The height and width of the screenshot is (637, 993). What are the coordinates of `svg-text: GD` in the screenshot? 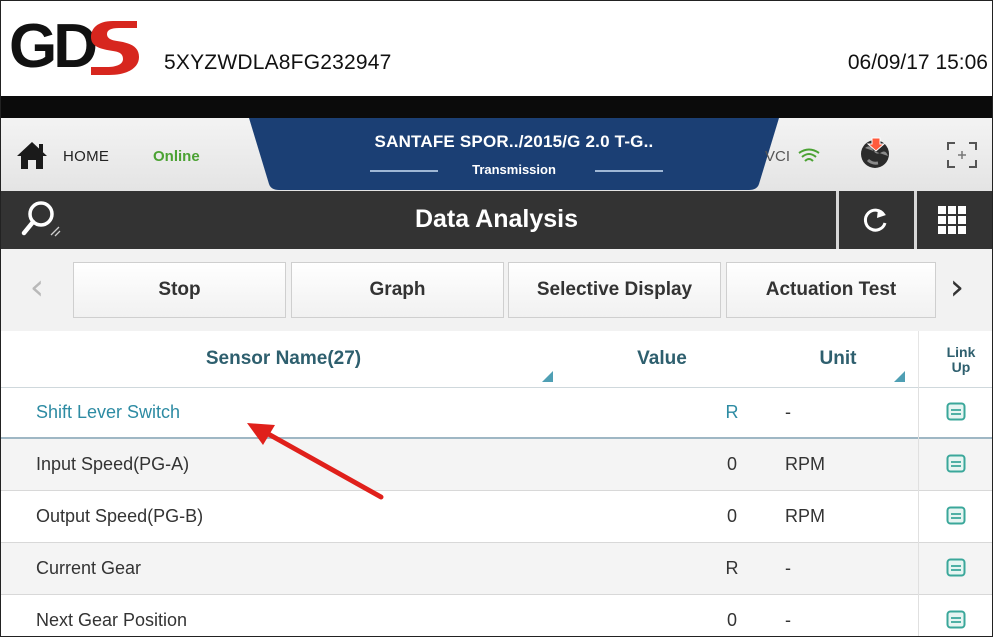 It's located at (52, 45).